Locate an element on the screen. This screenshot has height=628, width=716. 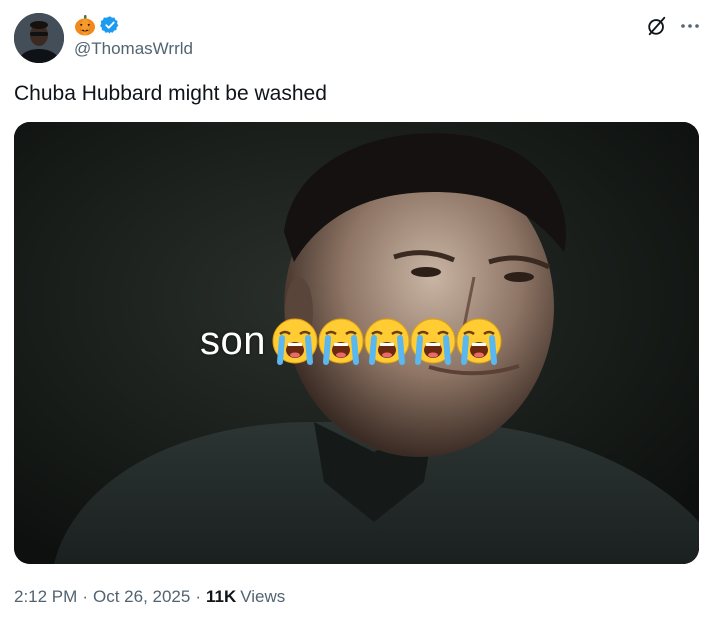
avatar-image is located at coordinates (39, 38).